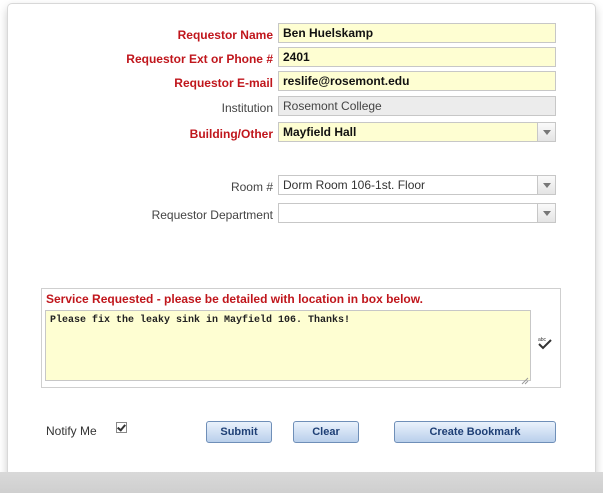 Image resolution: width=603 pixels, height=493 pixels. What do you see at coordinates (320, 132) in the screenshot?
I see `building-value: Mayfield Hall` at bounding box center [320, 132].